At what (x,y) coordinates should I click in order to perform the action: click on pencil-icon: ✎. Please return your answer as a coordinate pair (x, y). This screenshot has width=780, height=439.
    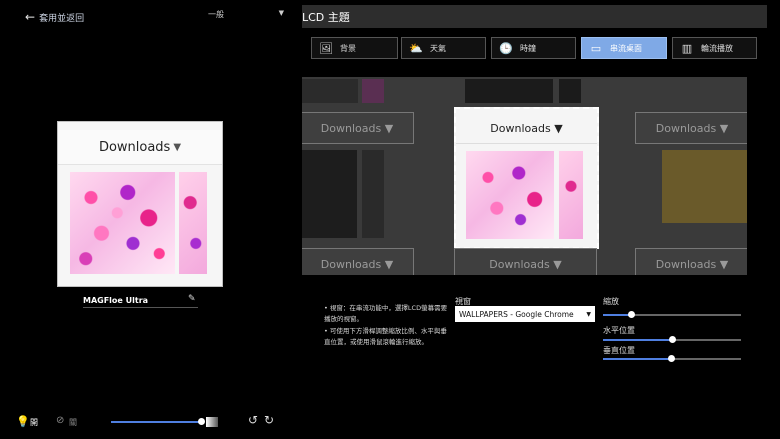
    Looking at the image, I should click on (192, 299).